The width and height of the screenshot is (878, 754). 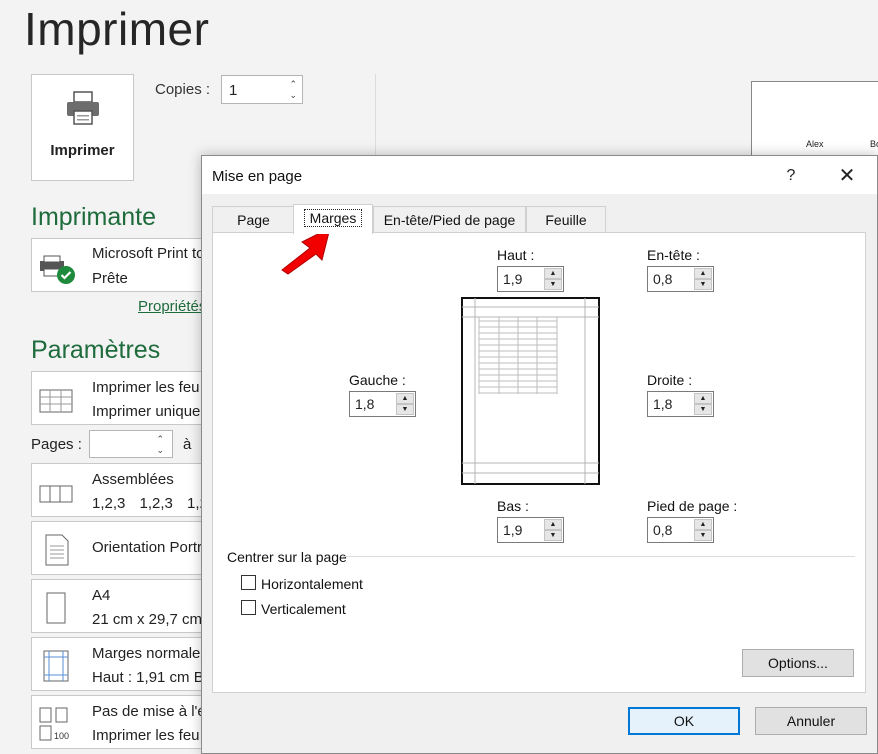 What do you see at coordinates (94, 217) in the screenshot?
I see `printer-heading: Imprimante` at bounding box center [94, 217].